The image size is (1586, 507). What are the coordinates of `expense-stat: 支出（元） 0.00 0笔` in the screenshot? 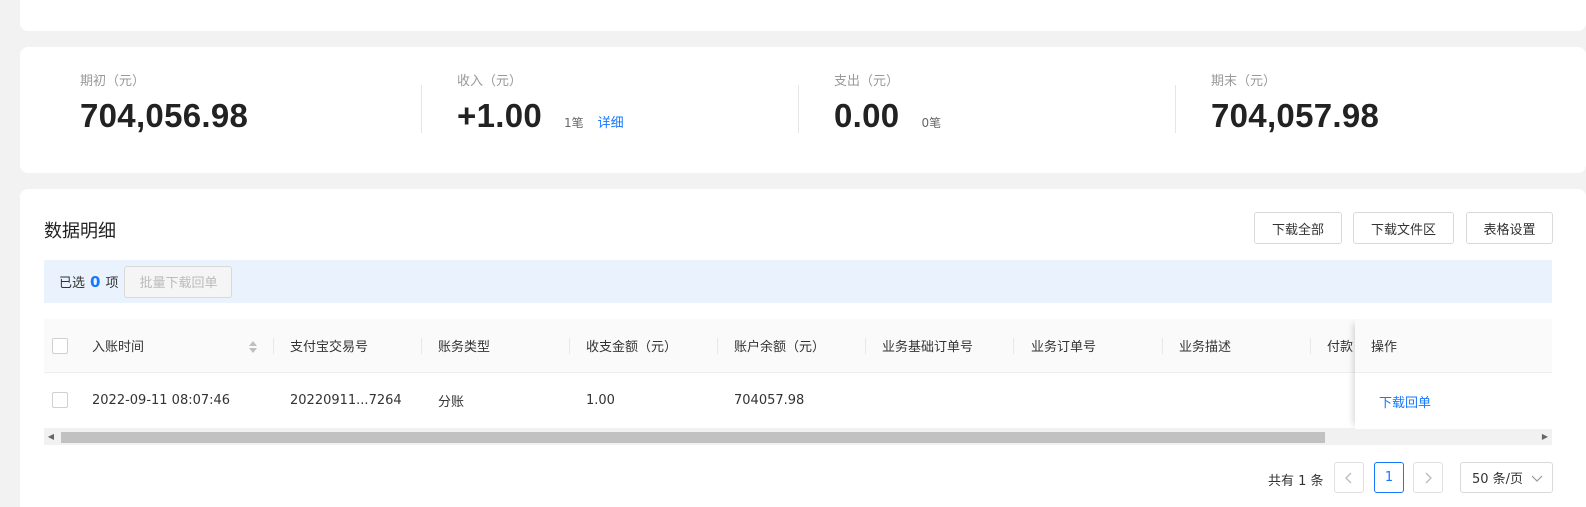 It's located at (887, 104).